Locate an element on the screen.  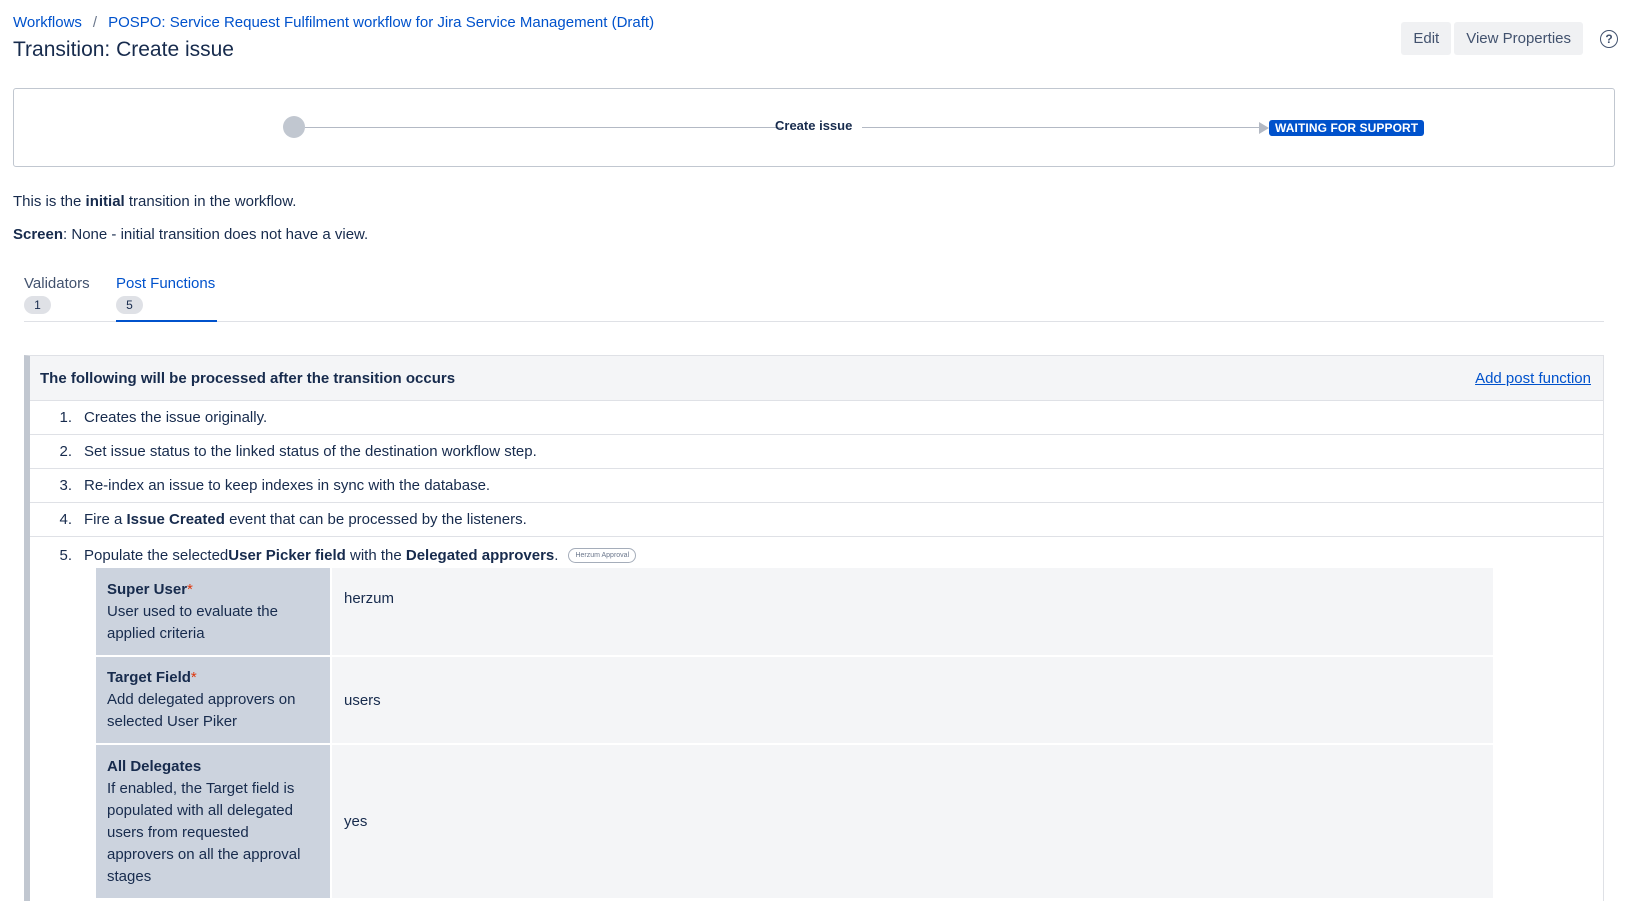
app-badge: Herzum Approval is located at coordinates (602, 555).